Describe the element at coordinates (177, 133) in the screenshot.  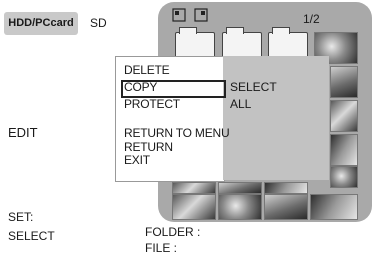
I see `menu-item-return-to-menu: RETURN TO MENU` at that location.